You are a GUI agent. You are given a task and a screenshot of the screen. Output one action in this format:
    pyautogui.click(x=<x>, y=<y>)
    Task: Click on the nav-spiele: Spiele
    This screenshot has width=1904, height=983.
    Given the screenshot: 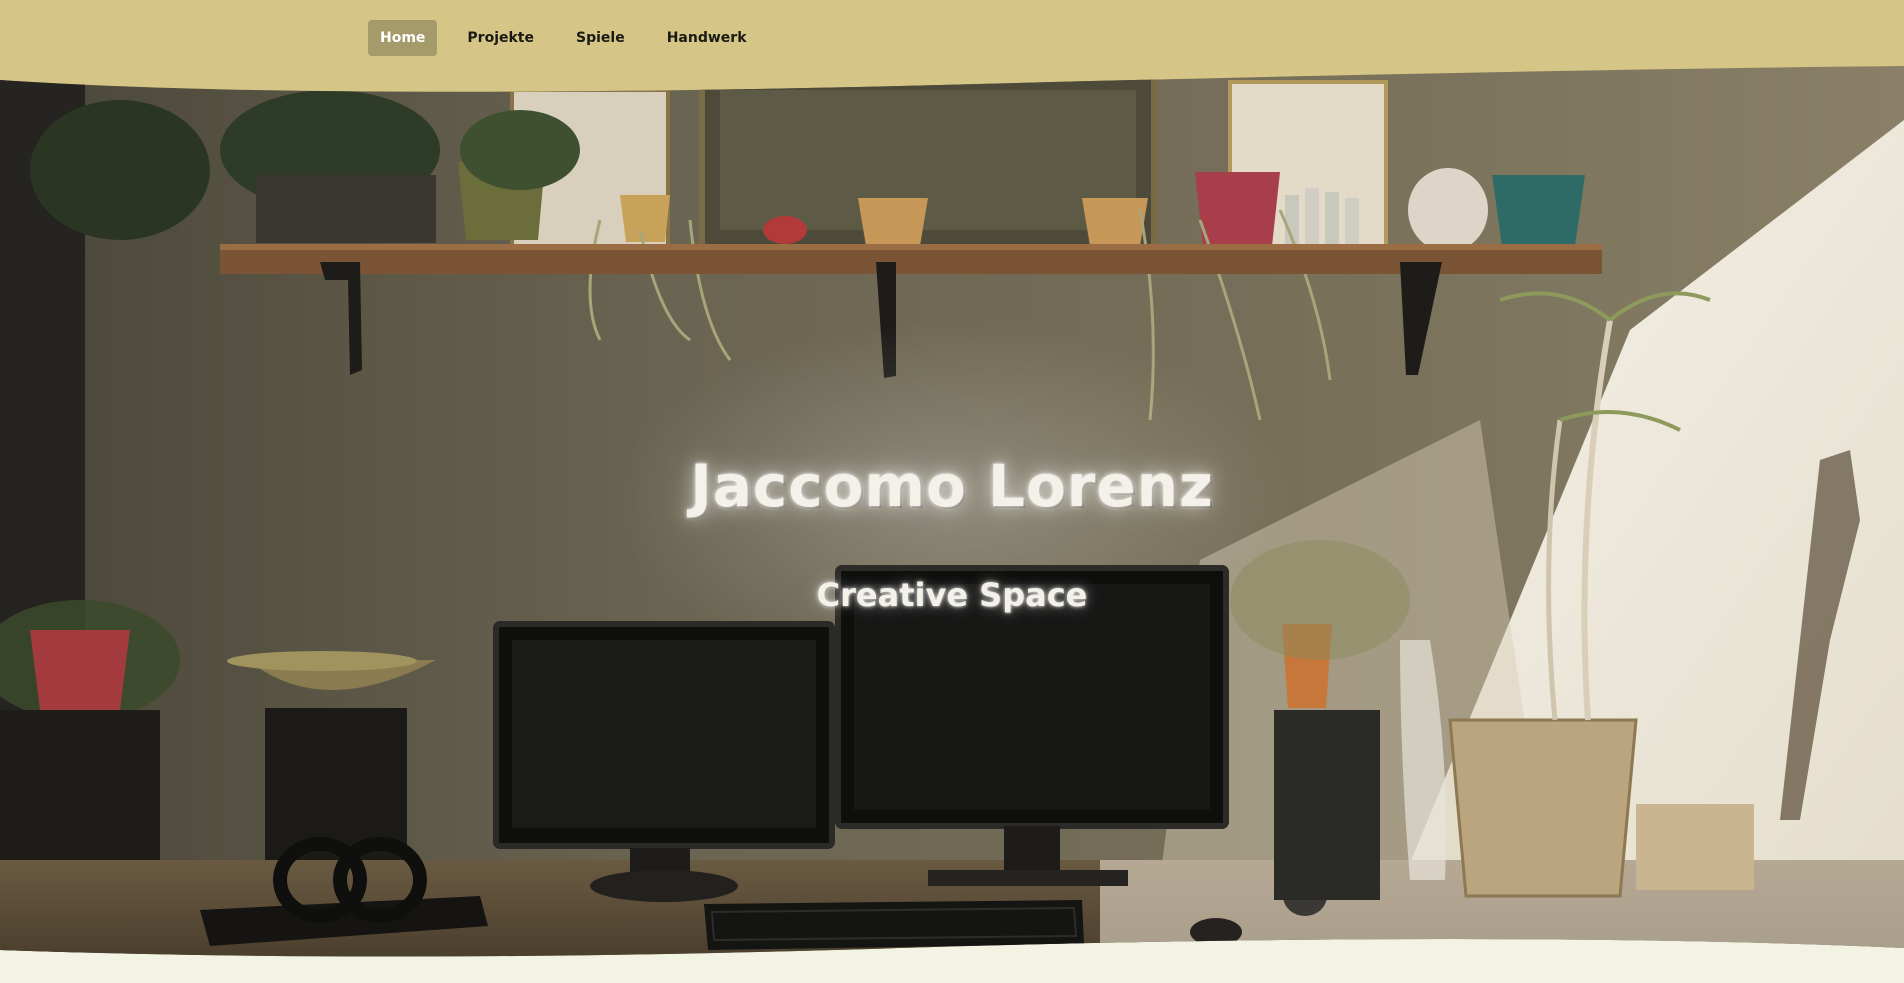 What is the action you would take?
    pyautogui.click(x=600, y=38)
    